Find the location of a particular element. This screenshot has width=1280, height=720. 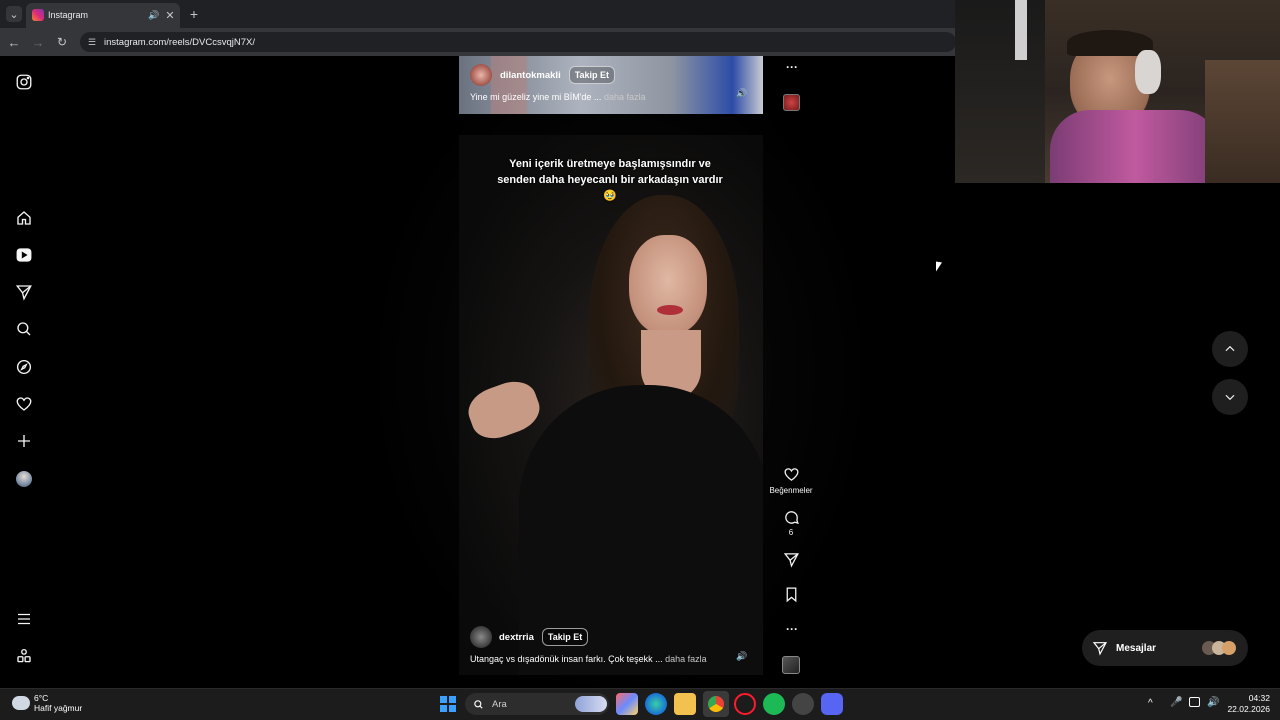

edge-icon is located at coordinates (656, 704).